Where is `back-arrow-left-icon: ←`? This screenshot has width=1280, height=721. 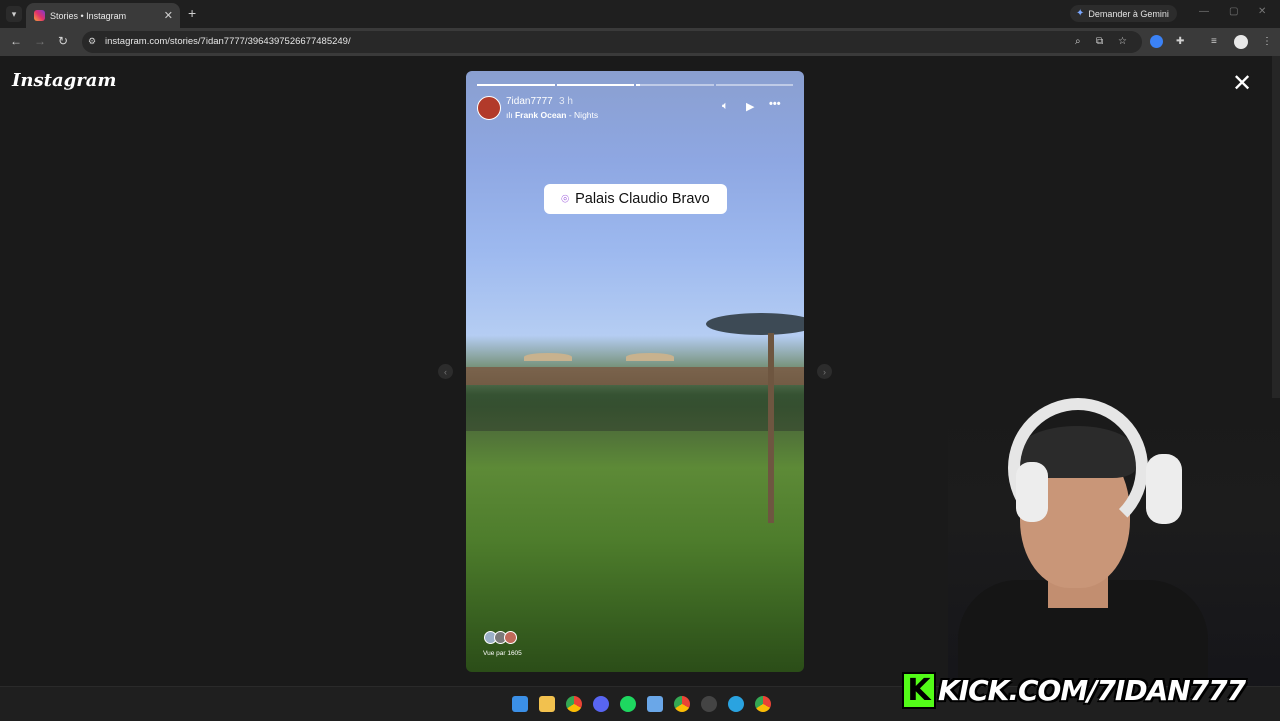
back-arrow-left-icon: ← is located at coordinates (16, 41).